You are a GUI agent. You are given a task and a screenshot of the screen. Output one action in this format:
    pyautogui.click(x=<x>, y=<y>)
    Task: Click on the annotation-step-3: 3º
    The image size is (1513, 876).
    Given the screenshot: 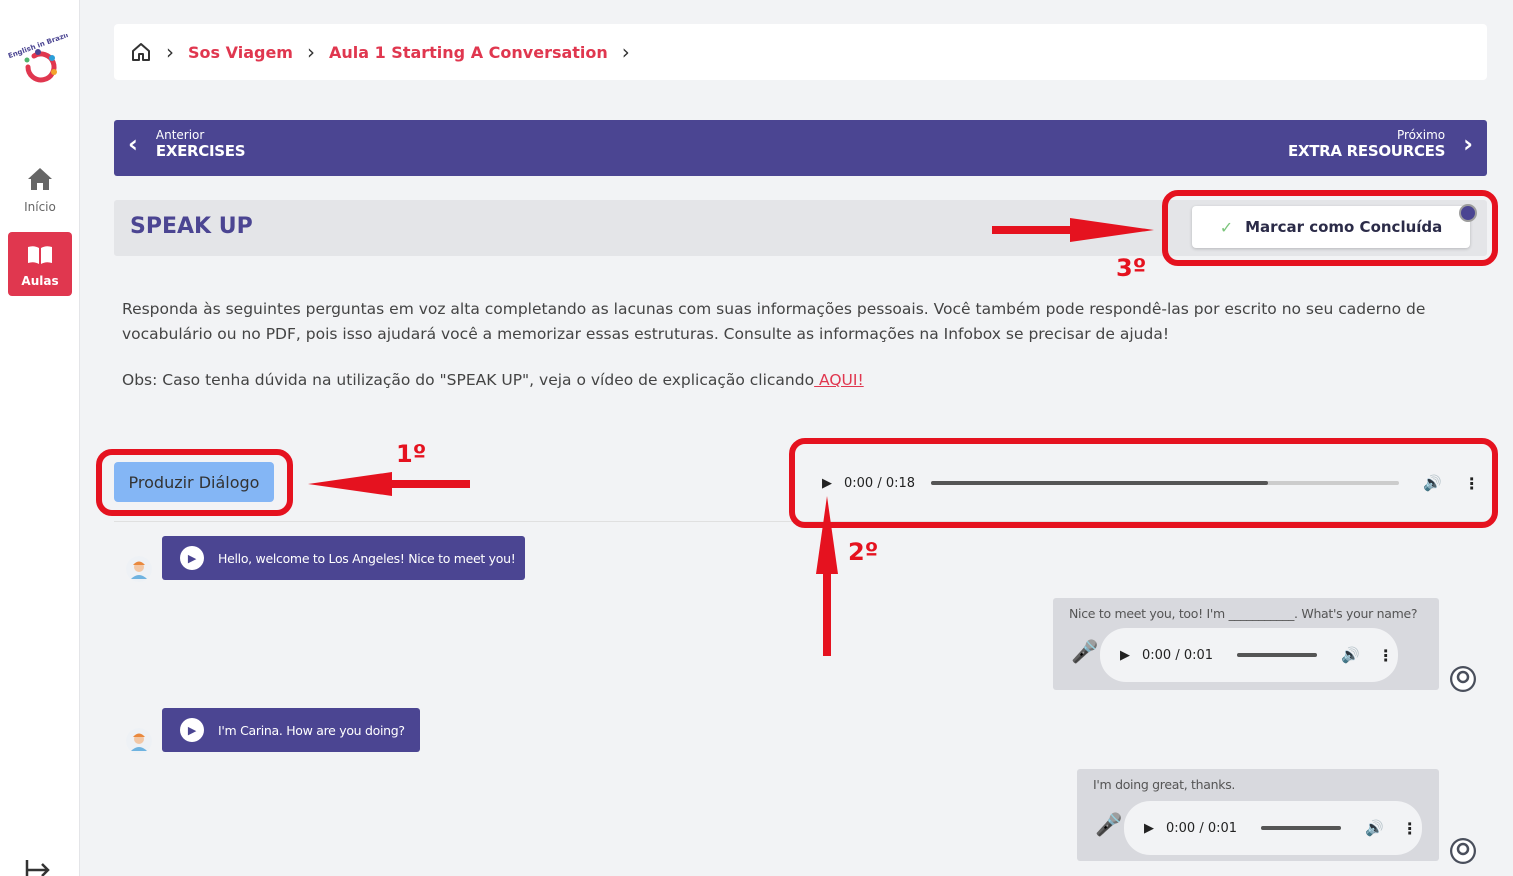 What is the action you would take?
    pyautogui.click(x=1131, y=268)
    